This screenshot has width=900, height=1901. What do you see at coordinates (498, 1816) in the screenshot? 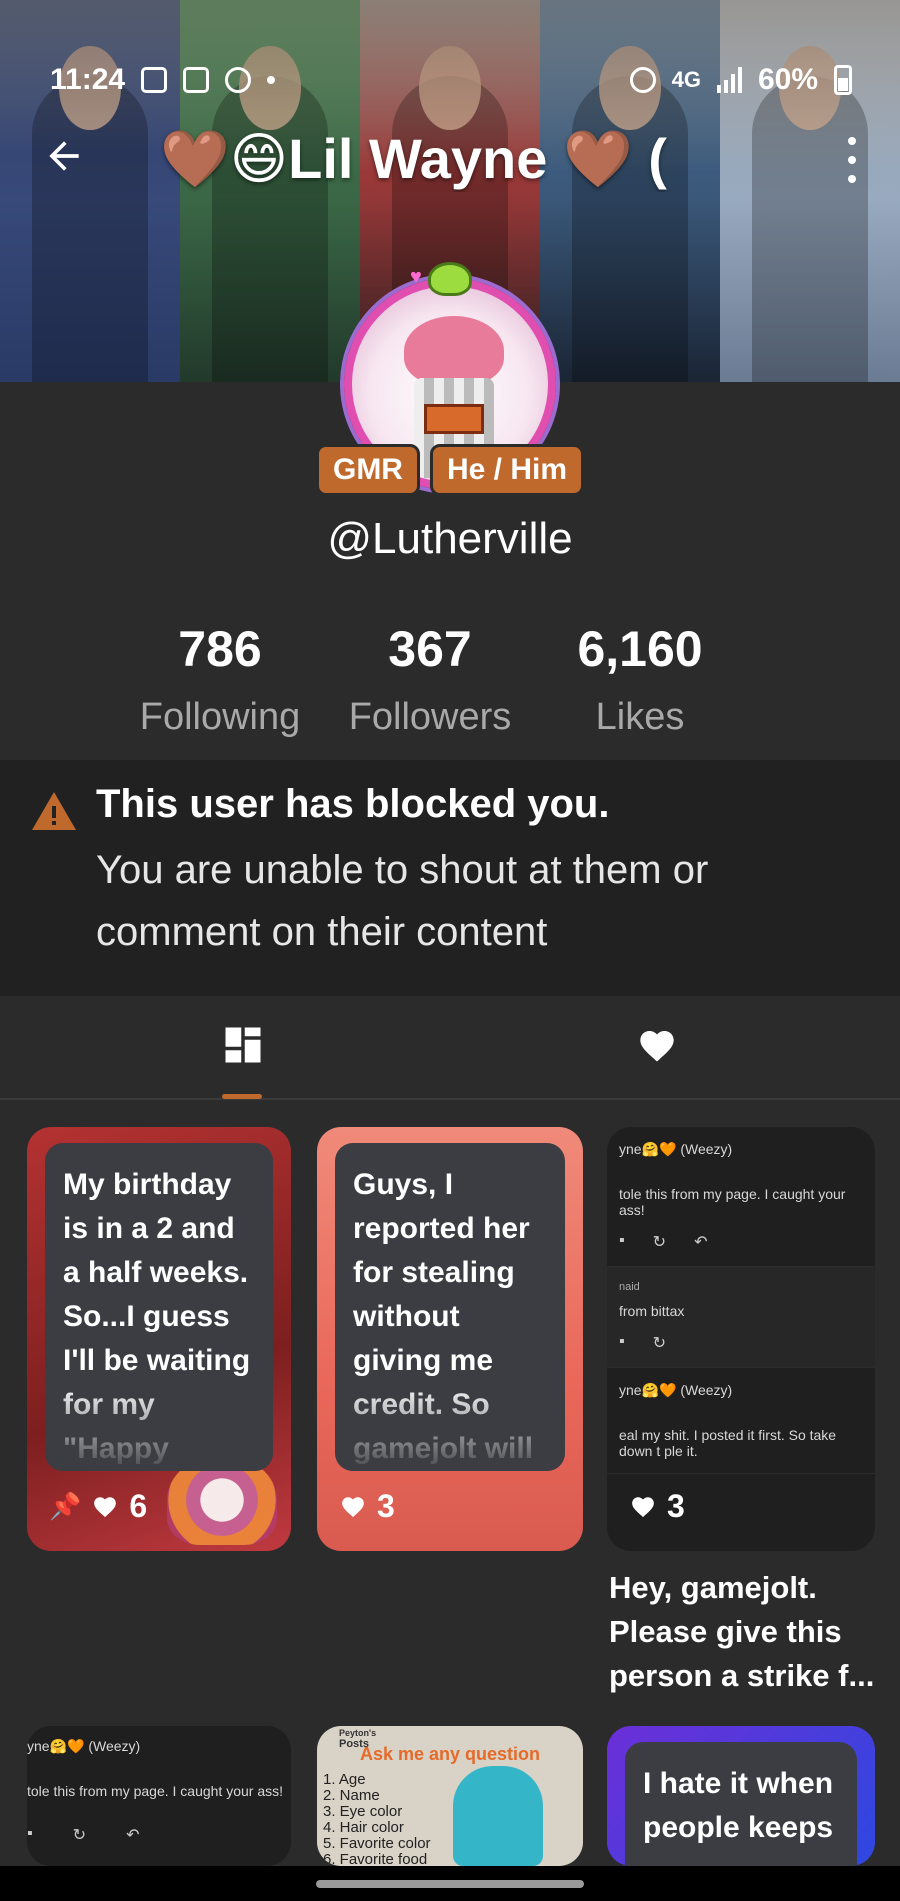
I see `character-image` at bounding box center [498, 1816].